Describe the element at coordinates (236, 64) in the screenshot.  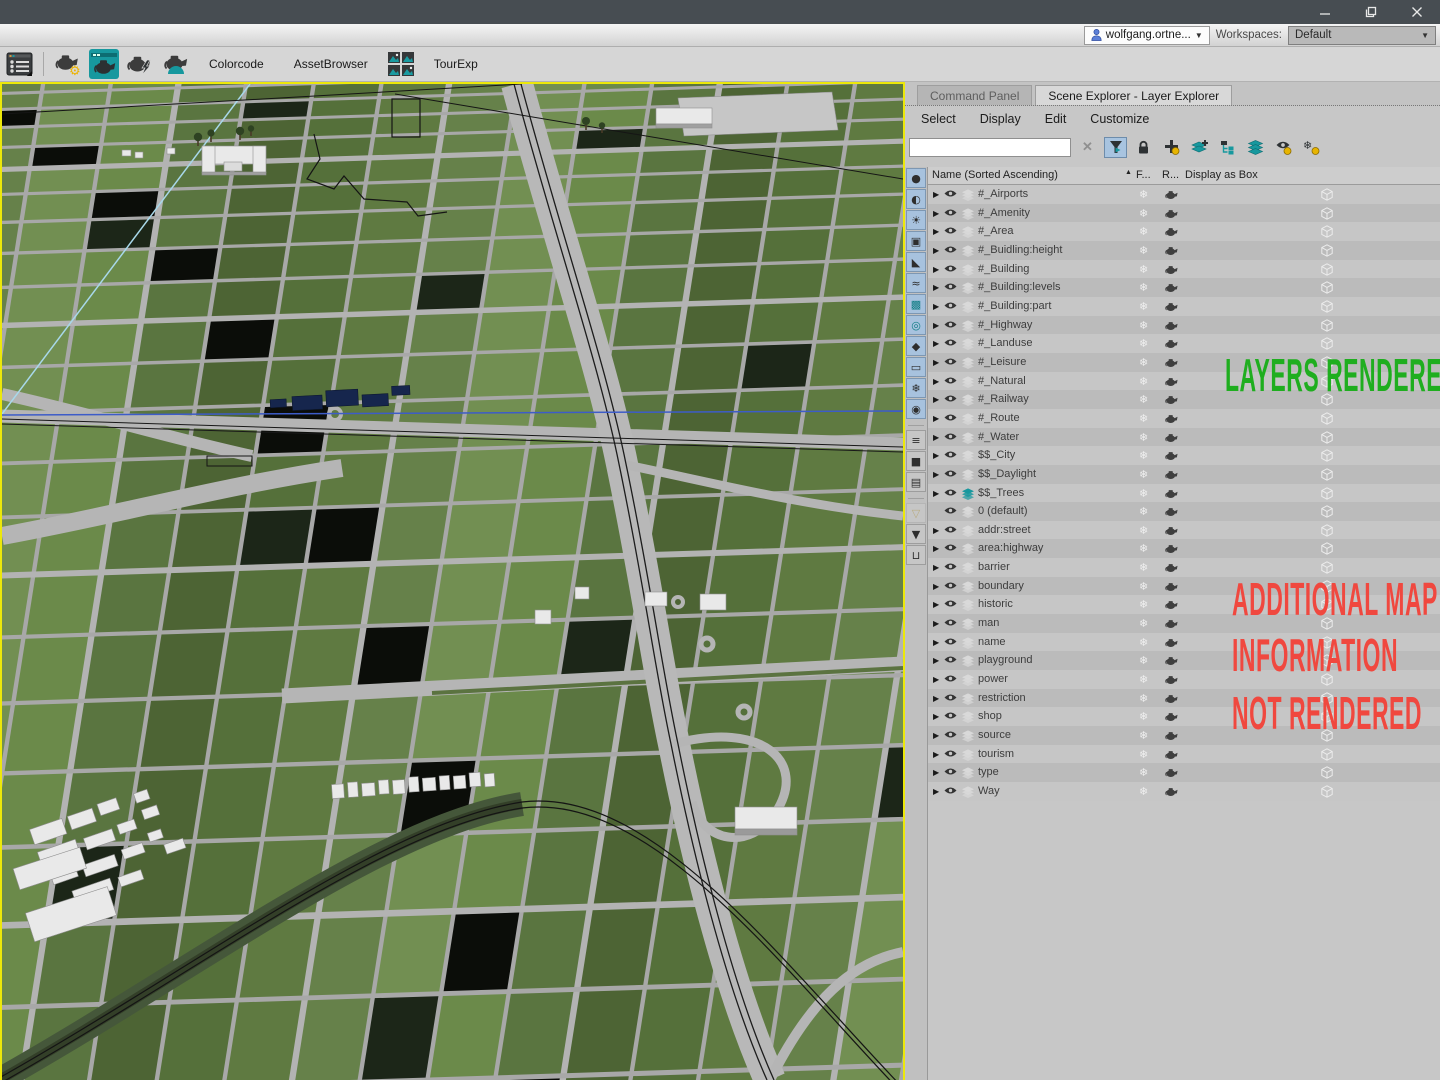
I see `colorcode-button: Colorcode` at that location.